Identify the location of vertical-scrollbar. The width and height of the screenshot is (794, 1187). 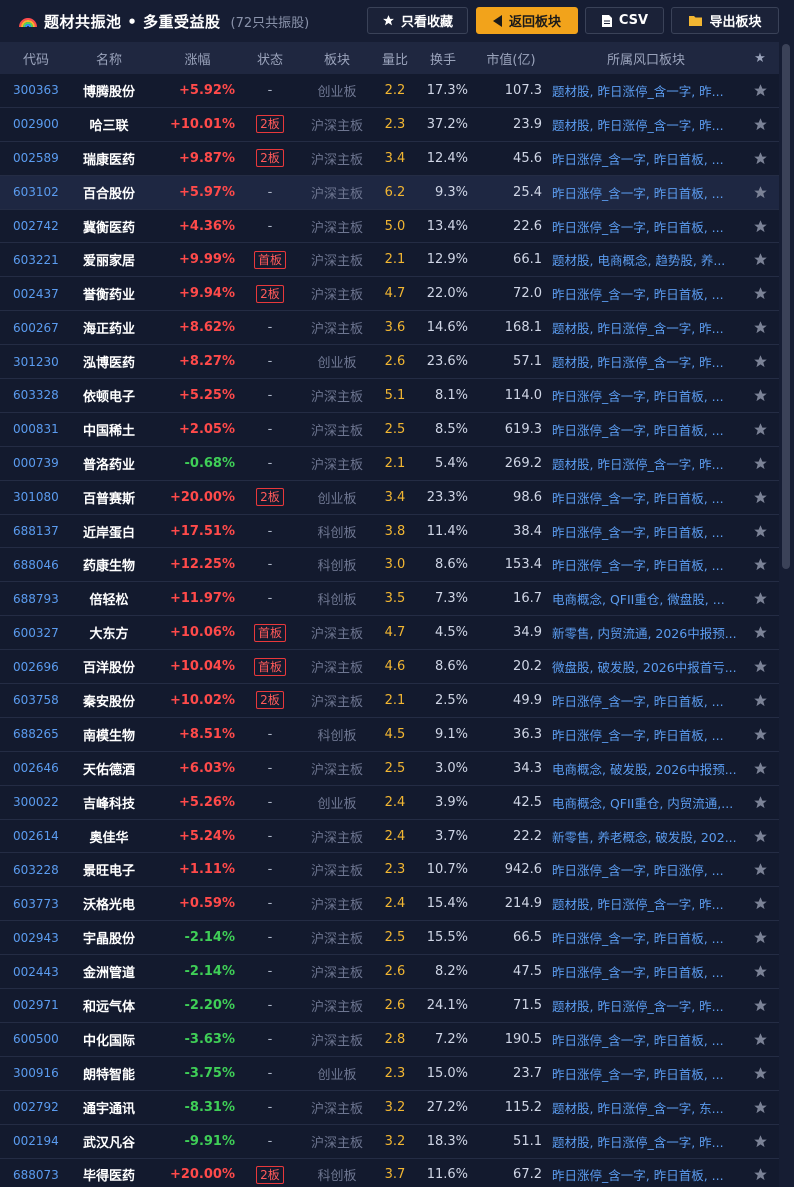
(786, 614).